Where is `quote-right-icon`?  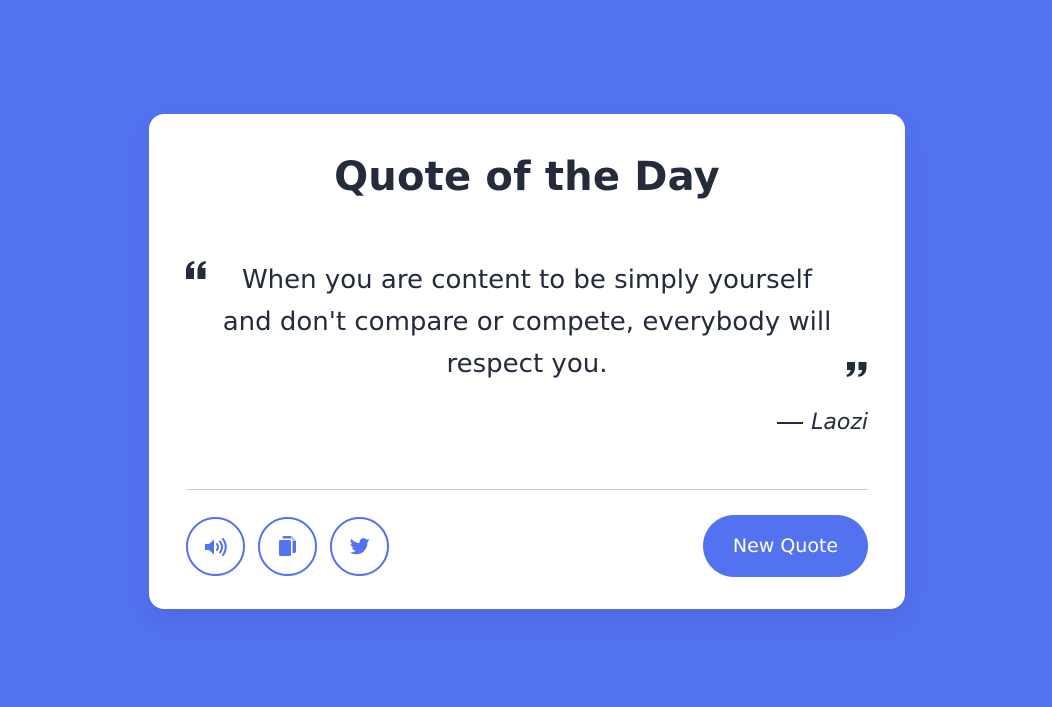 quote-right-icon is located at coordinates (856, 369).